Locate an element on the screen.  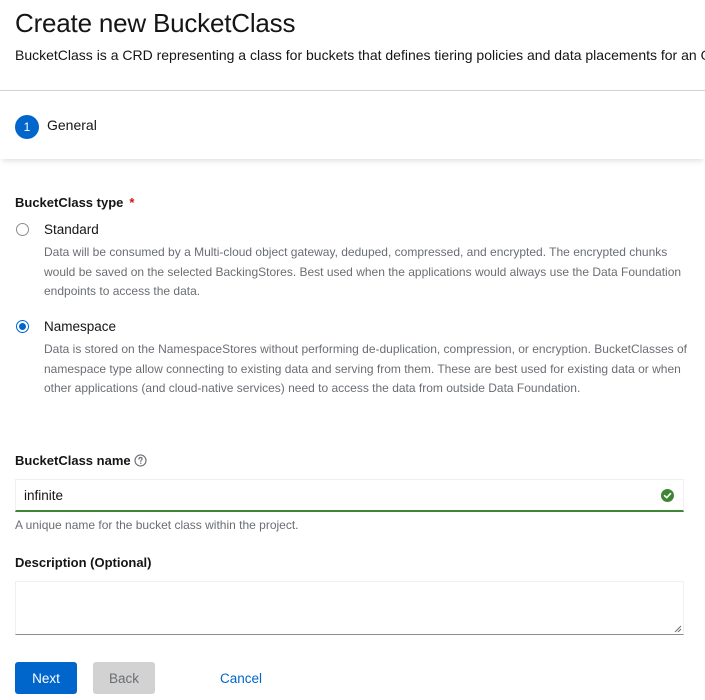
wizard-step-number: 1 is located at coordinates (27, 127).